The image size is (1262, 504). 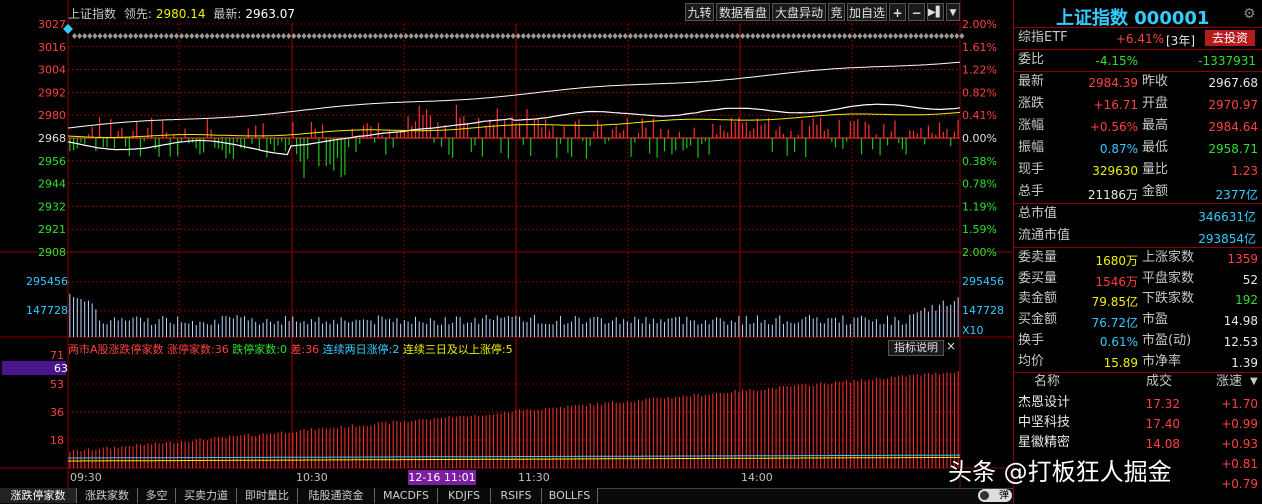 I want to click on col-price: 成交, so click(x=1159, y=382).